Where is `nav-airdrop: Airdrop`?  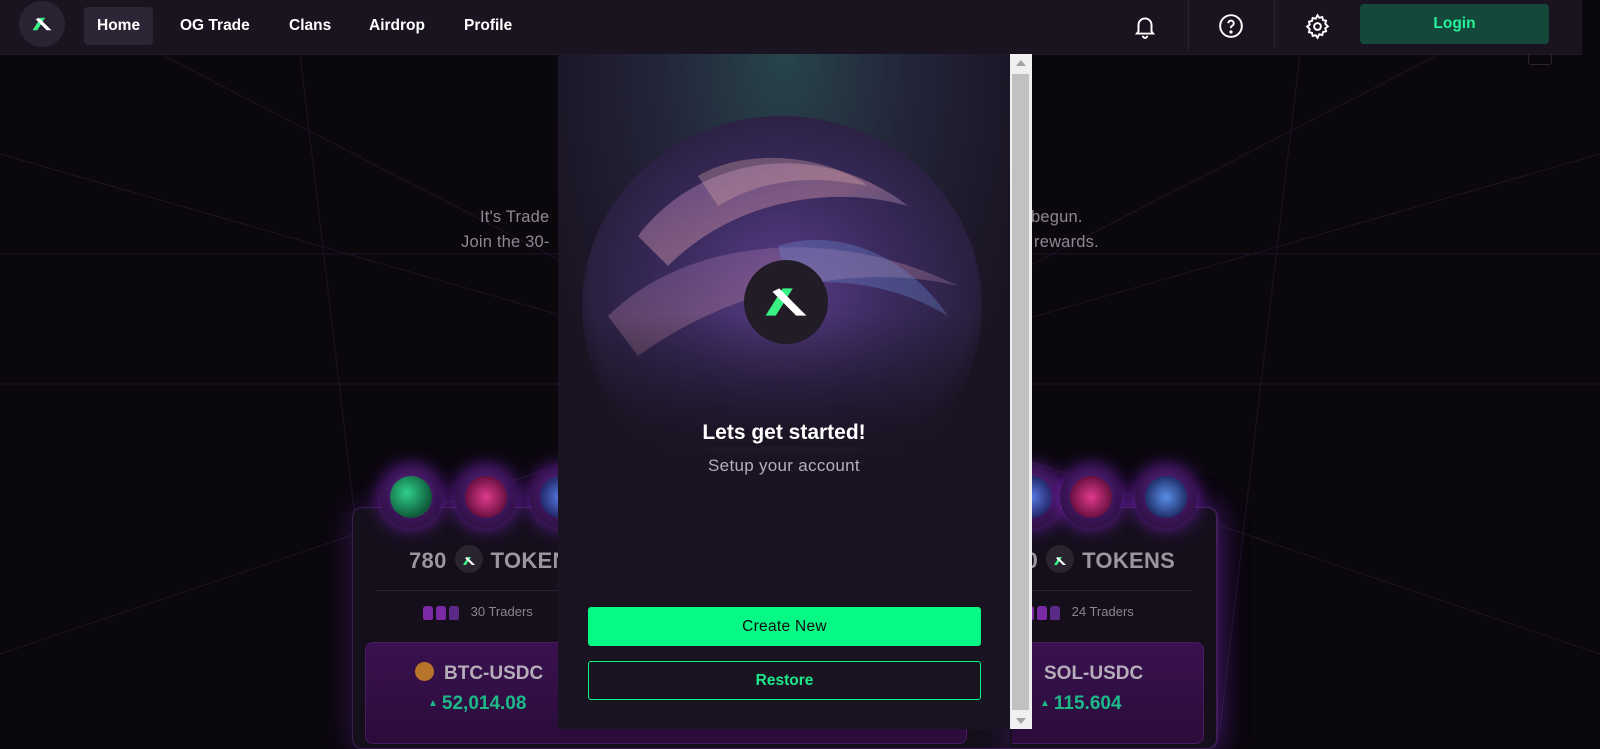
nav-airdrop: Airdrop is located at coordinates (397, 26).